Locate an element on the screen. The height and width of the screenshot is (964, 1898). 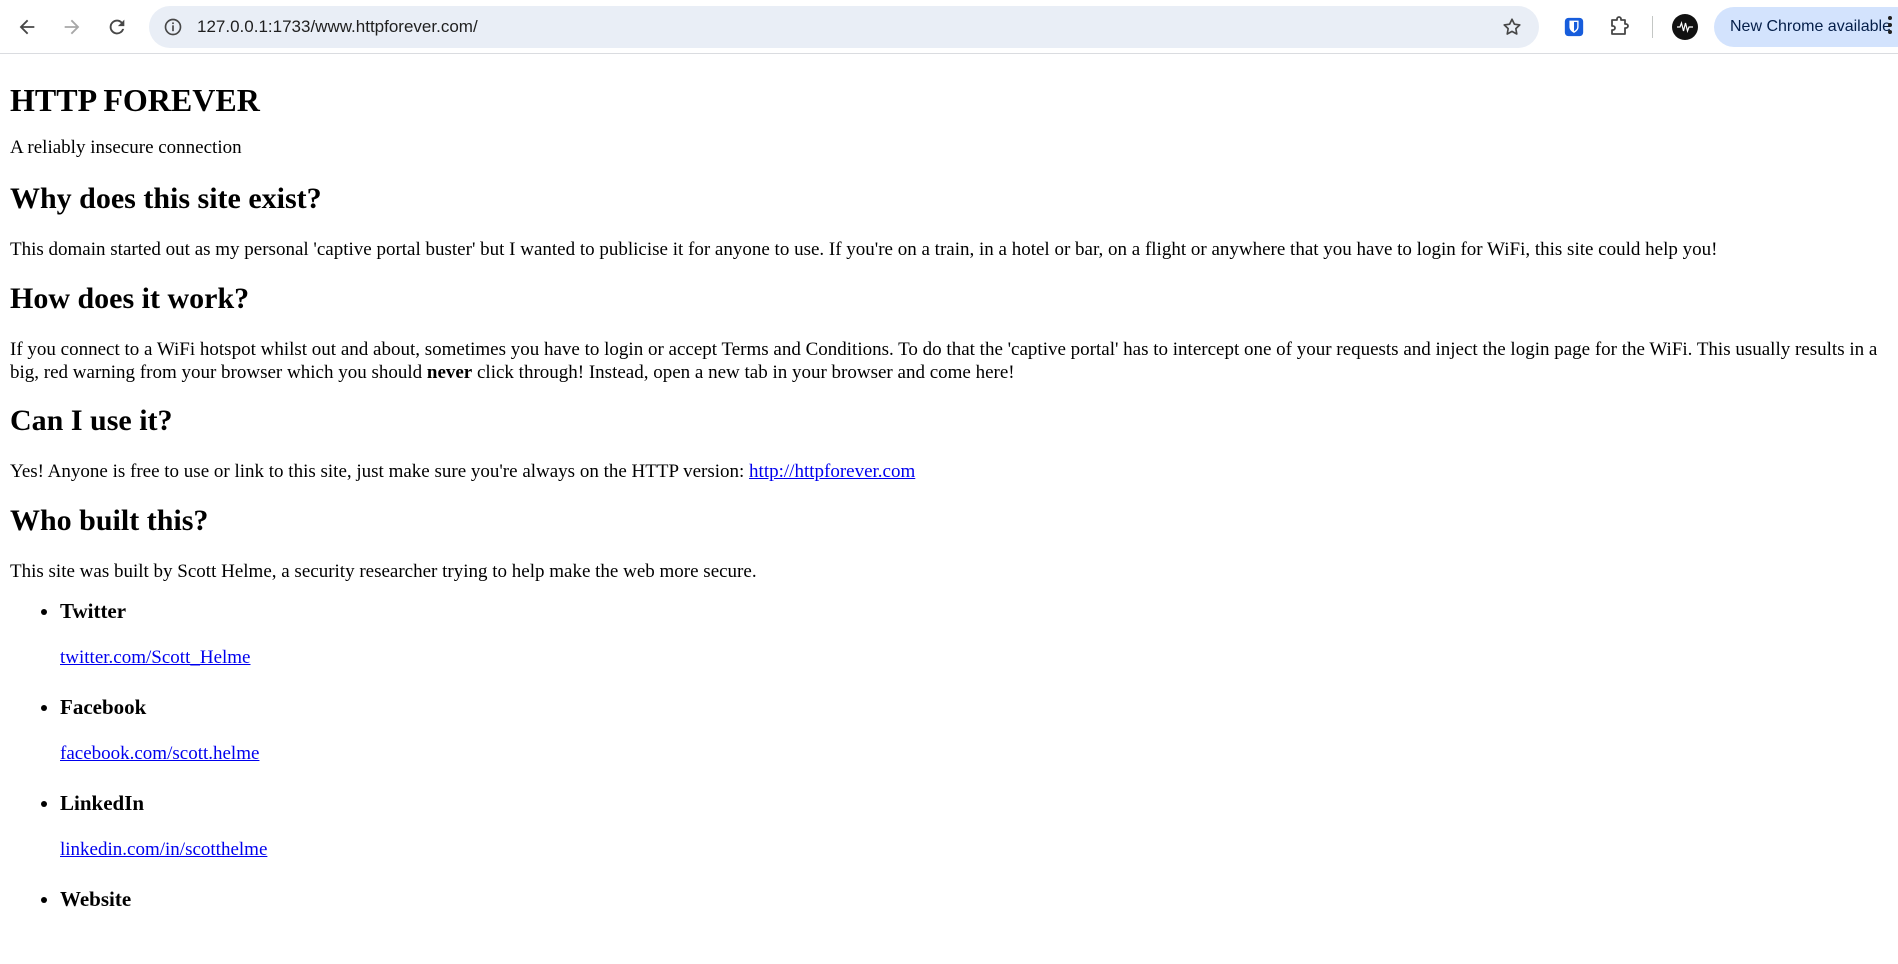
chrome-update-button: New Chrome available is located at coordinates (1806, 27).